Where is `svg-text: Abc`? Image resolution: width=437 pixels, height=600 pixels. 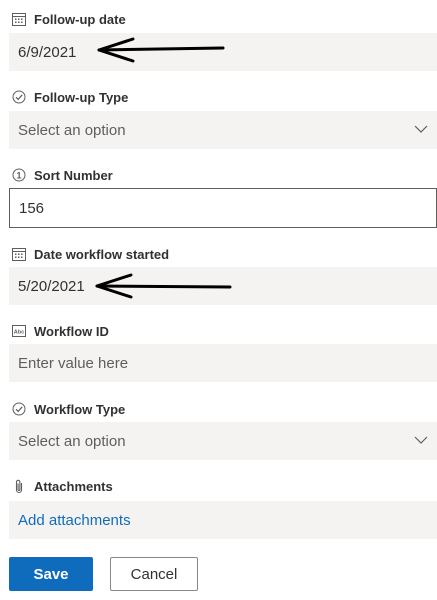
svg-text: Abc is located at coordinates (18, 333).